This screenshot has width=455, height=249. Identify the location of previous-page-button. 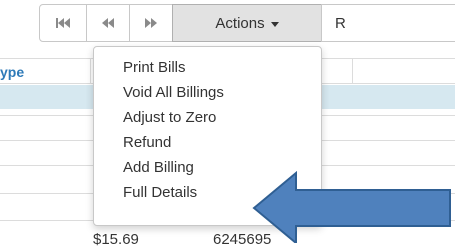
(108, 23).